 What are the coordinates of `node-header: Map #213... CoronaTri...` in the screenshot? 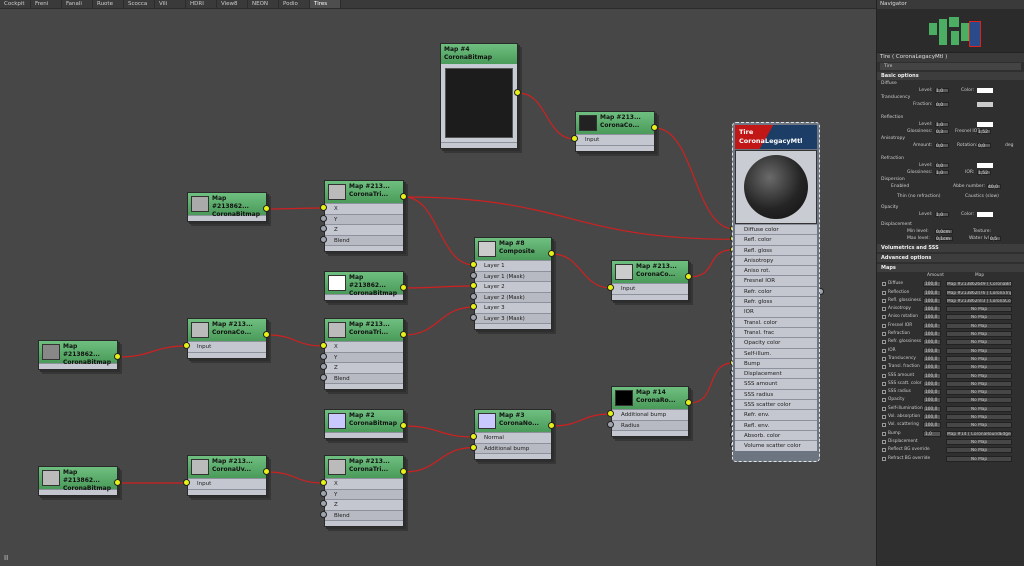 It's located at (364, 467).